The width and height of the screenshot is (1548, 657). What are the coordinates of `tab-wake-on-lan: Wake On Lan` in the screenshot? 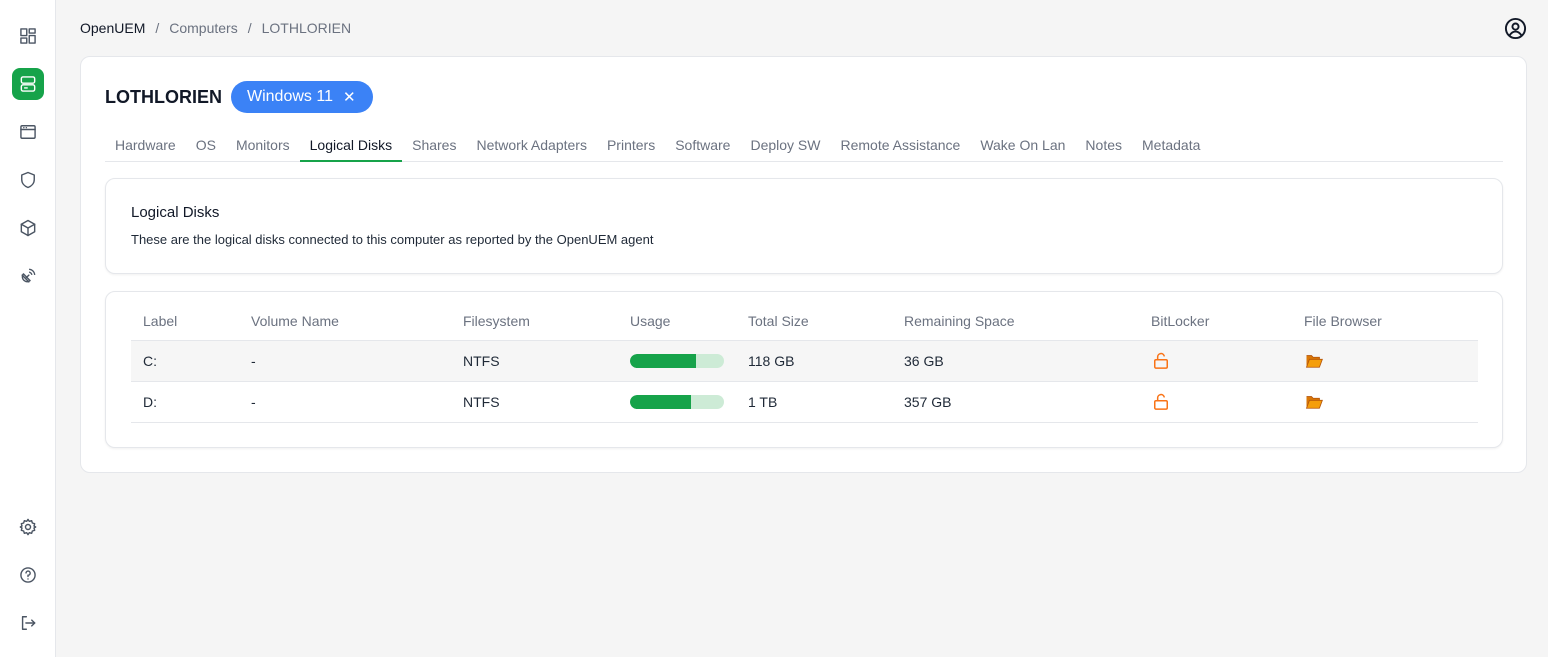 It's located at (1022, 147).